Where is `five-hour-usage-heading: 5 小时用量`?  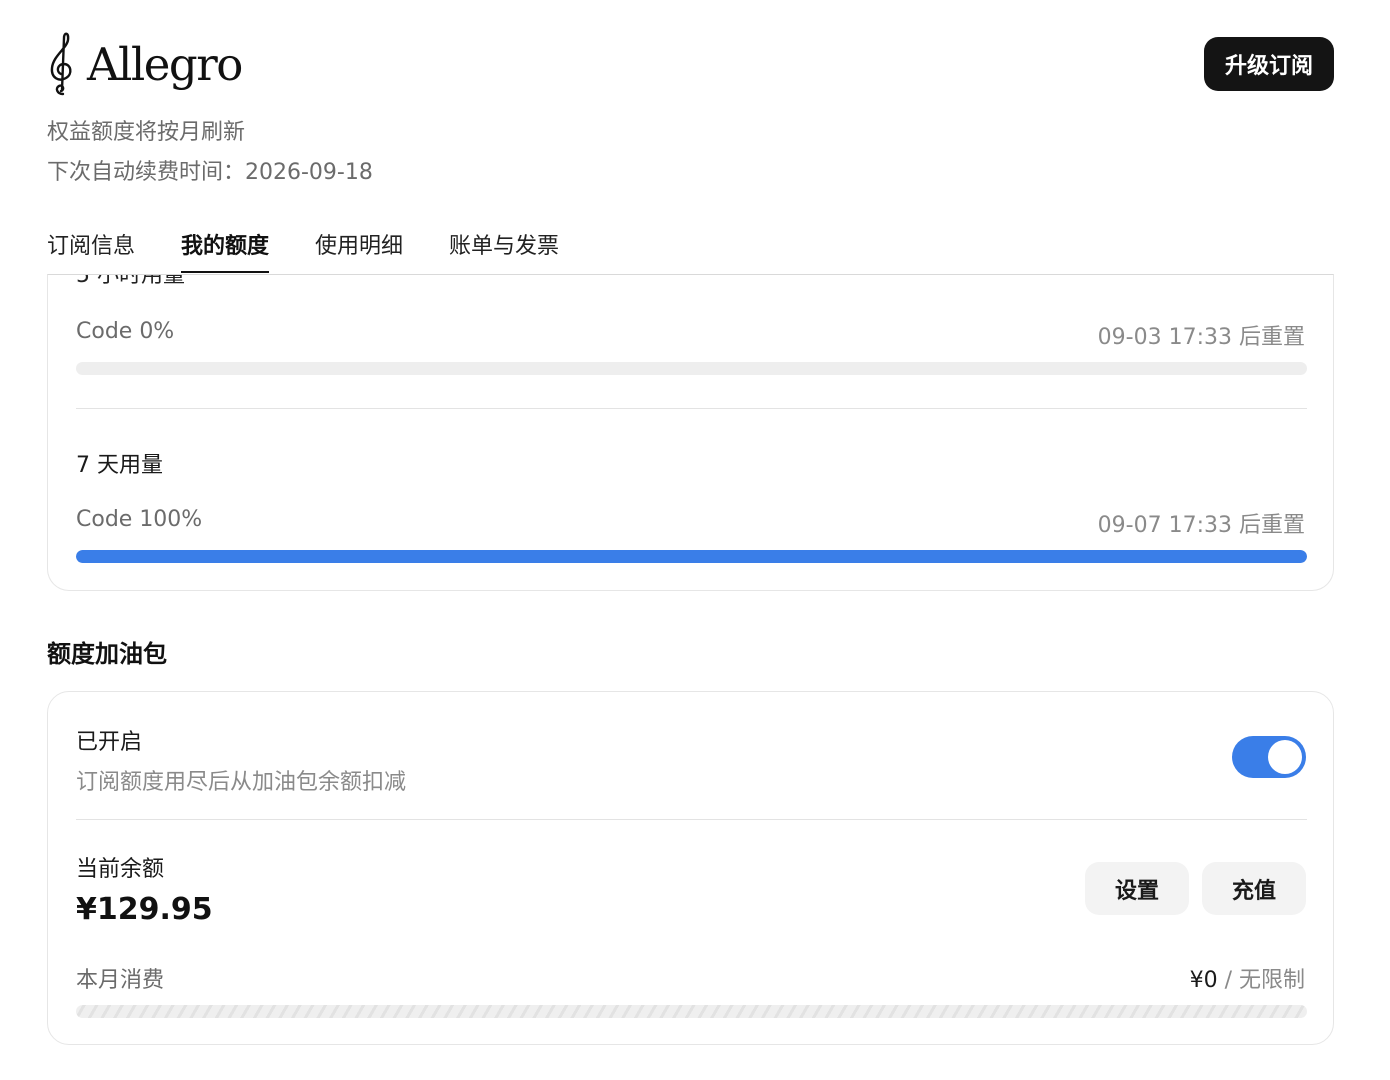
five-hour-usage-heading: 5 小时用量 is located at coordinates (130, 281).